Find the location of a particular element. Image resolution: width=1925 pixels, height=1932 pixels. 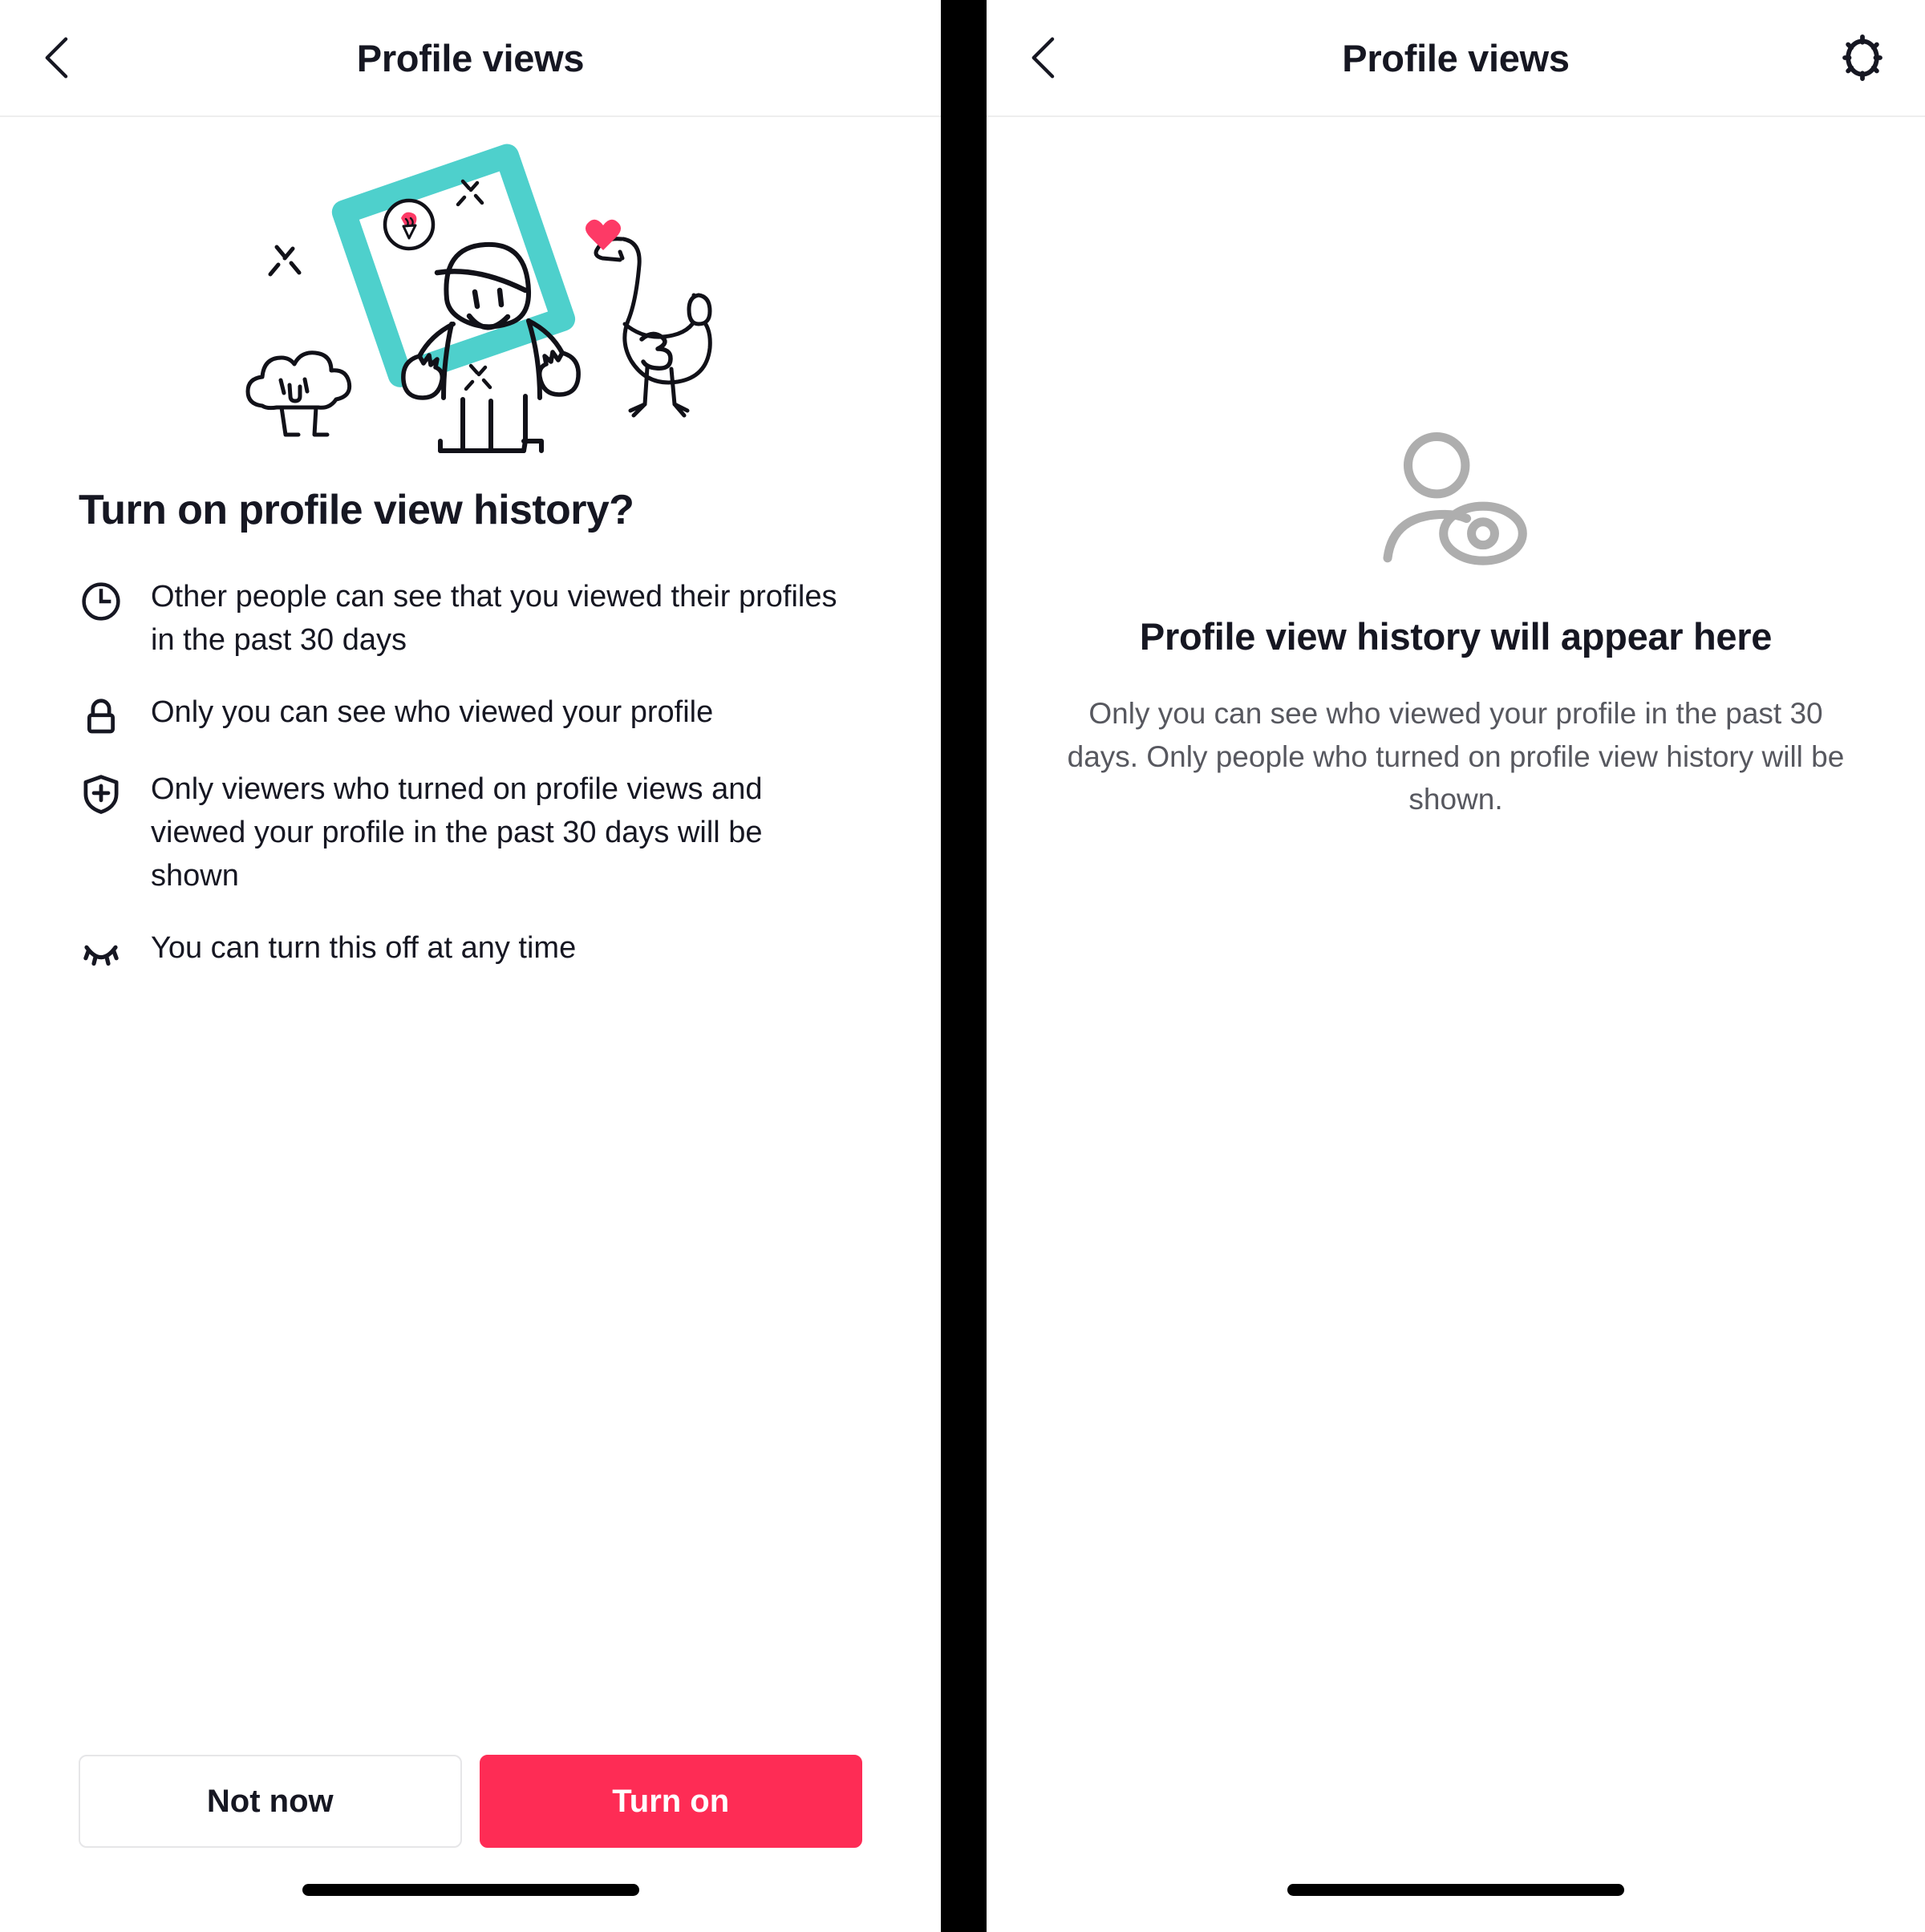

list-item: You can turn this off at any time is located at coordinates (480, 951).